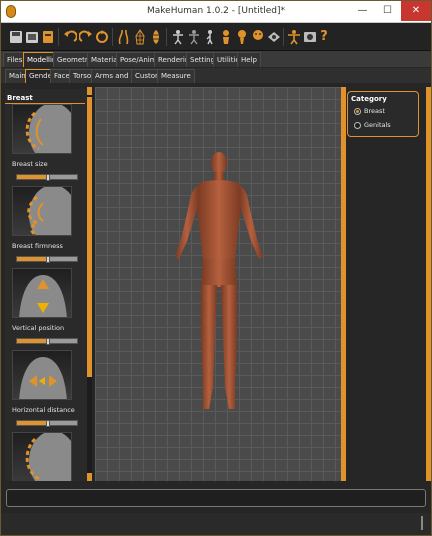  I want to click on breast-size-slider, so click(47, 177).